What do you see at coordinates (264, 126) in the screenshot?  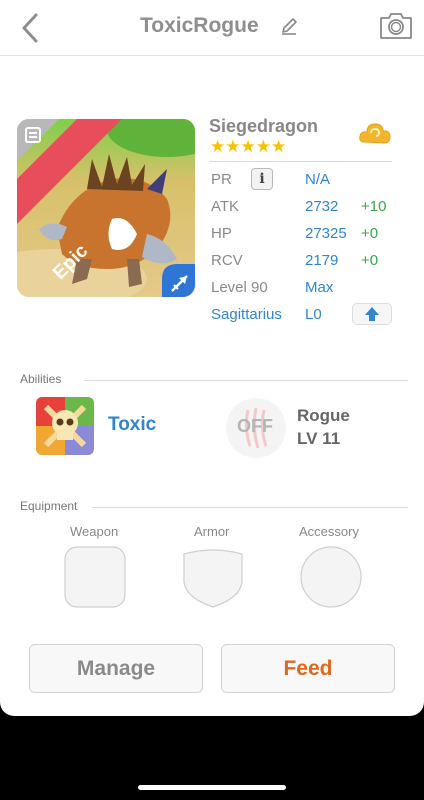 I see `dragon-name: Siegedragon` at bounding box center [264, 126].